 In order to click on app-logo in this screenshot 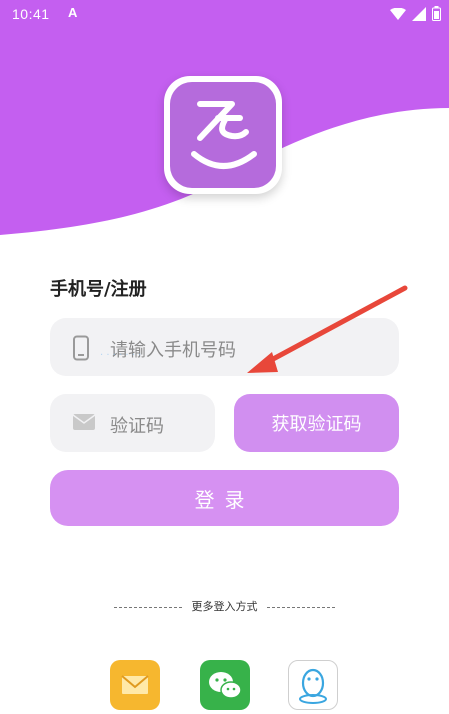, I will do `click(223, 135)`.